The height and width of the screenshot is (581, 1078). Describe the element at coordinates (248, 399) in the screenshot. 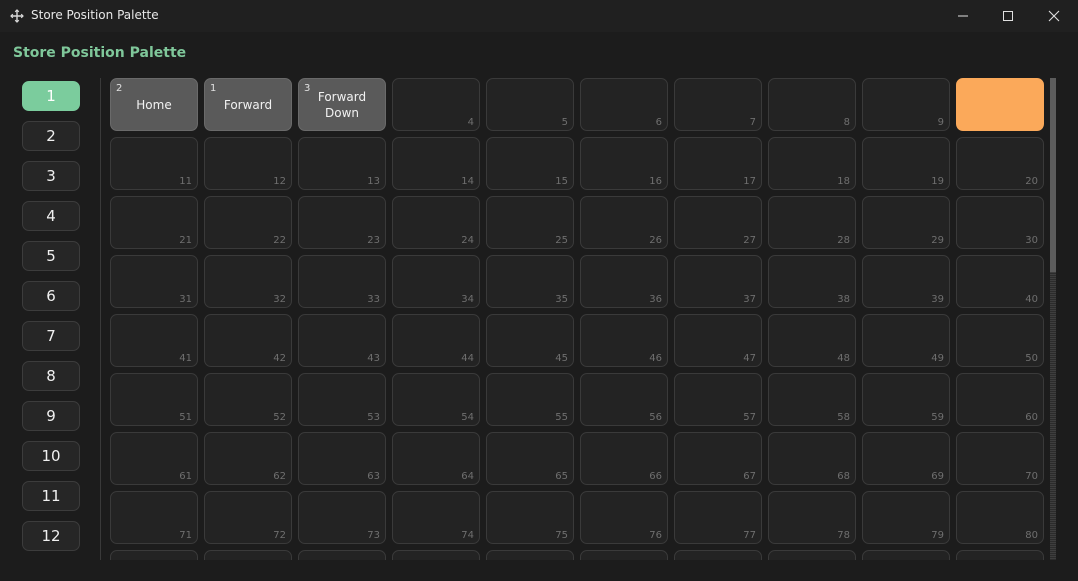

I see `palette-cell: 52` at that location.